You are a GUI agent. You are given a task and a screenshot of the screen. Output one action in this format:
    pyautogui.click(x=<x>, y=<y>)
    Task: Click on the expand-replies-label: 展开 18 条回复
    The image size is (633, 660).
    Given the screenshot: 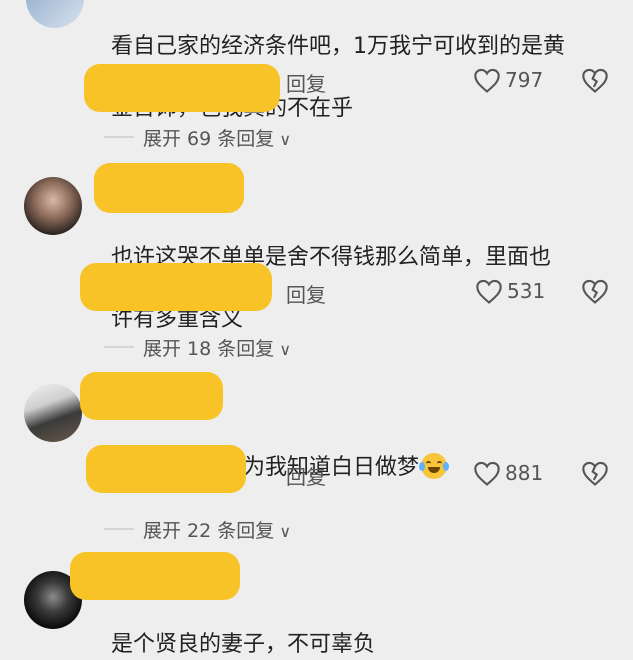 What is the action you would take?
    pyautogui.click(x=209, y=349)
    